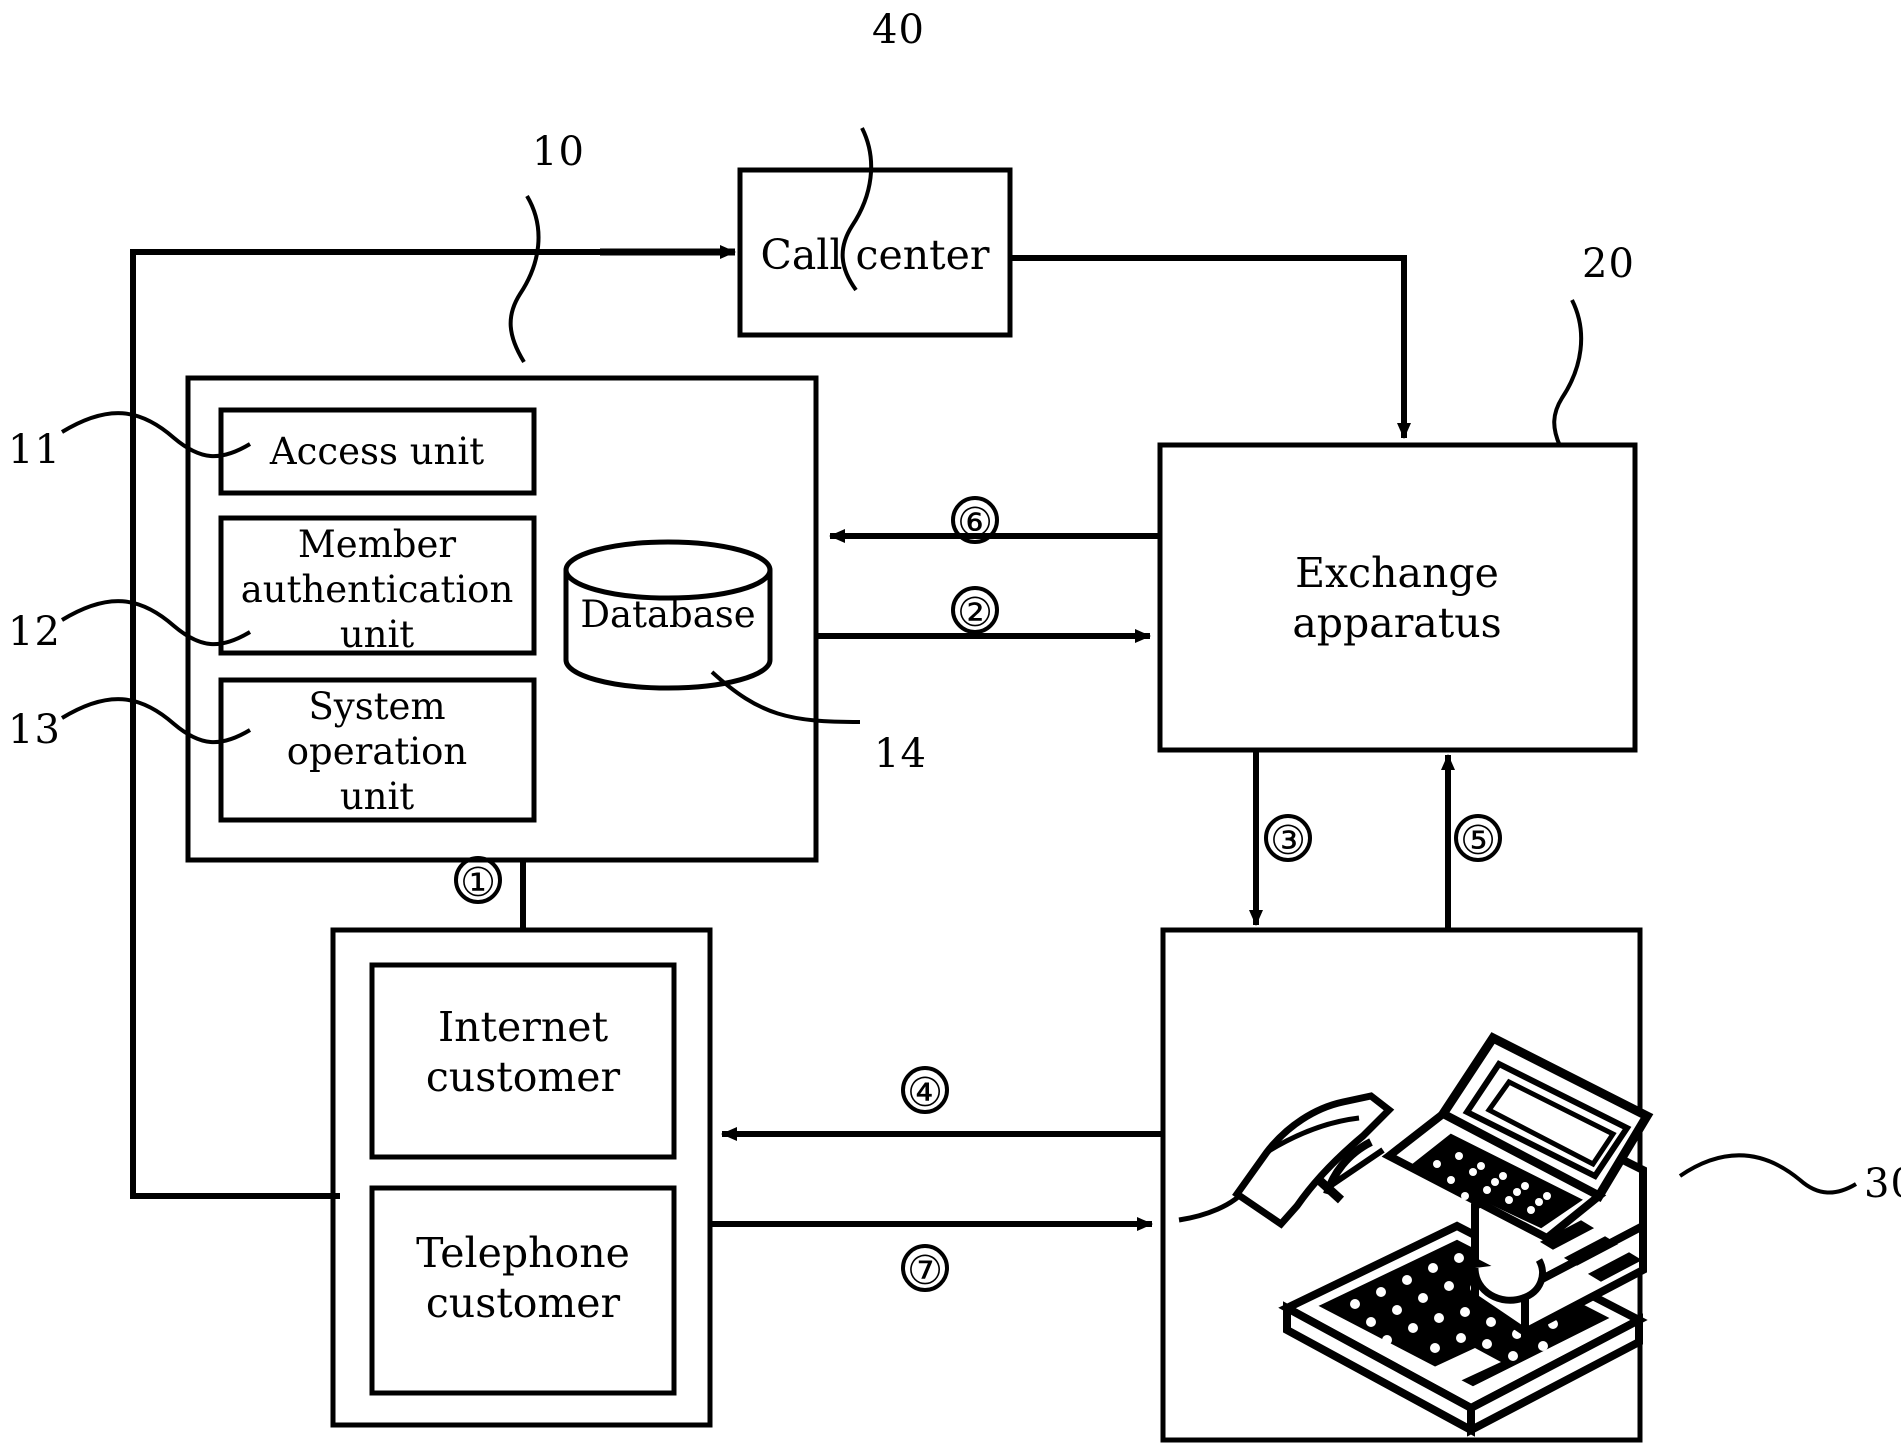 Image resolution: width=1901 pixels, height=1447 pixels. Describe the element at coordinates (34, 632) in the screenshot. I see `ref-numeral-12: 12` at that location.